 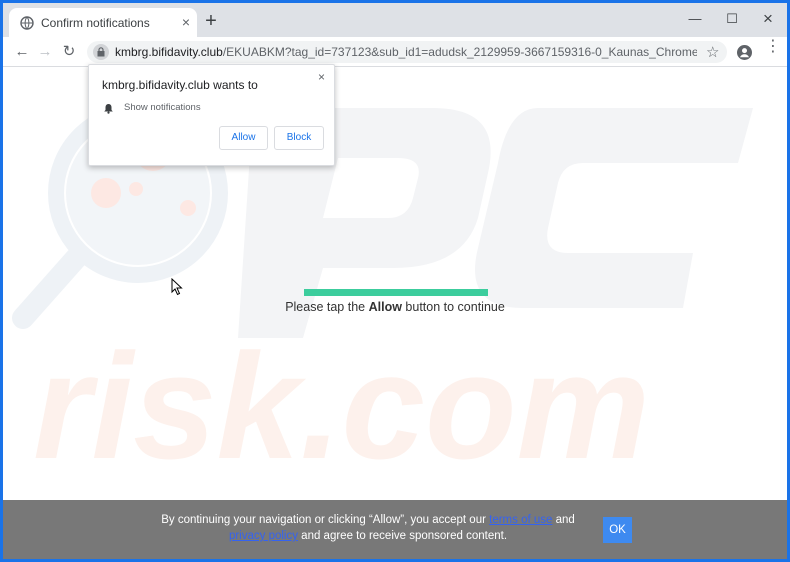 I want to click on close-window-button: ×, so click(x=768, y=19).